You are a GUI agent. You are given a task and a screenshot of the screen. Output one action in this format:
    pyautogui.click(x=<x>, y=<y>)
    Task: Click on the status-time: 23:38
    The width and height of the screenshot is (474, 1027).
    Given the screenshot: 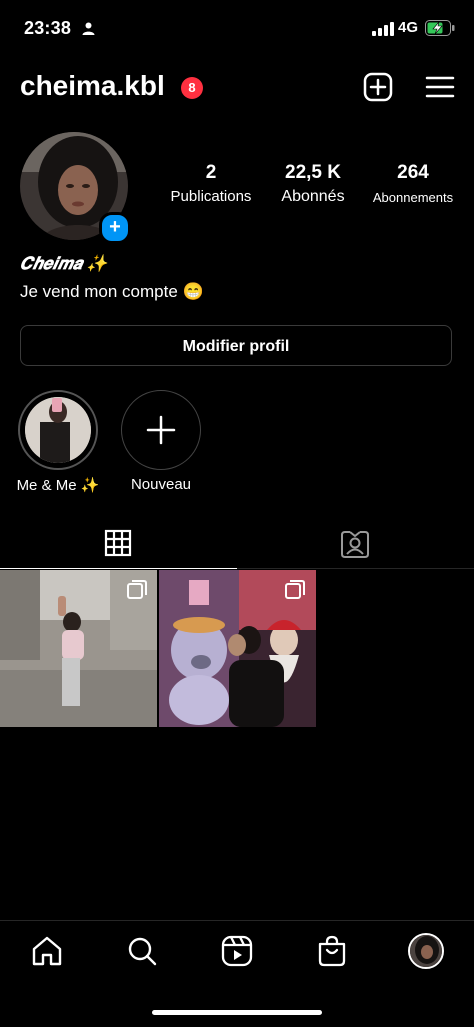 What is the action you would take?
    pyautogui.click(x=48, y=28)
    